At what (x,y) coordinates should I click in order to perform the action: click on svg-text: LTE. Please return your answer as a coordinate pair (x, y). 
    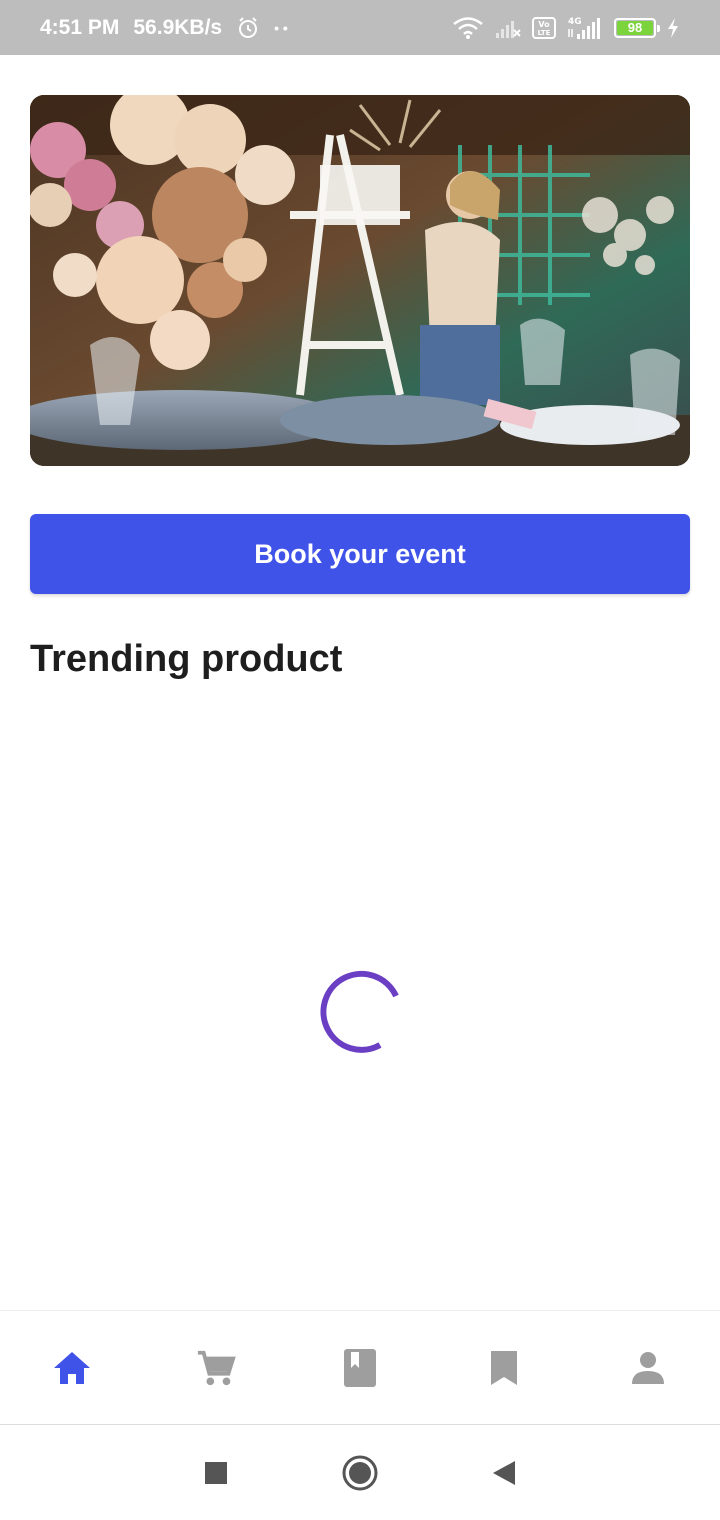
    Looking at the image, I should click on (544, 33).